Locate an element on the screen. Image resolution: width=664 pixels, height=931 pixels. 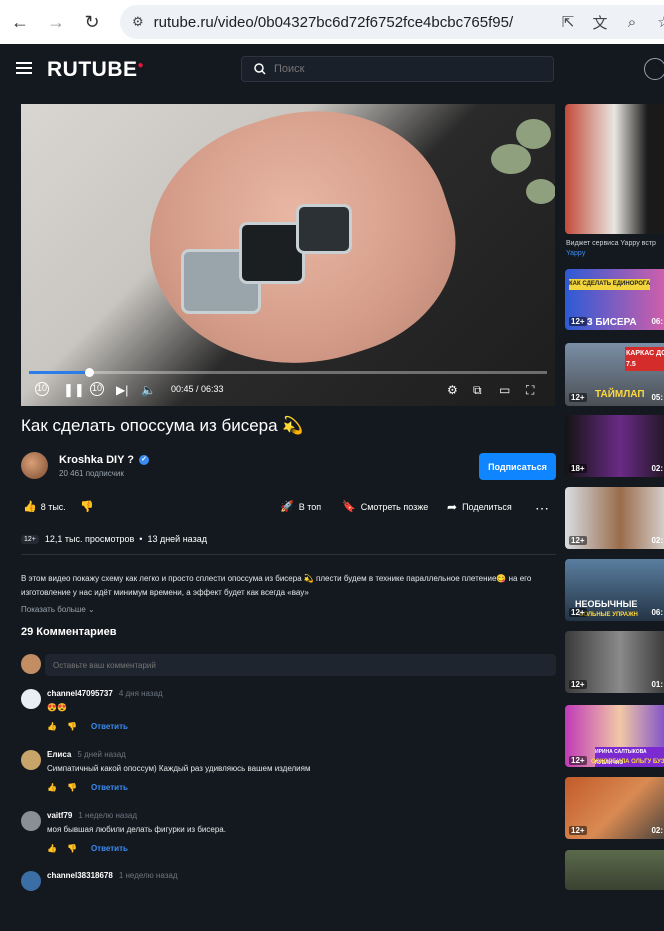
rutube-logo: RUTUBE● is located at coordinates (95, 70).